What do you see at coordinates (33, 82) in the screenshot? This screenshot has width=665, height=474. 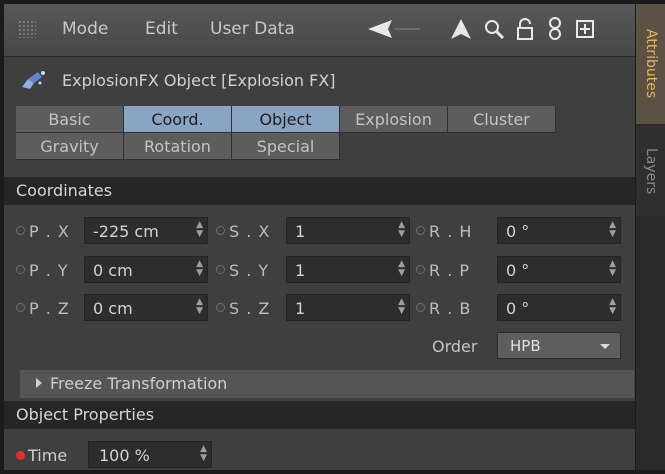 I see `explosion-object-icon` at bounding box center [33, 82].